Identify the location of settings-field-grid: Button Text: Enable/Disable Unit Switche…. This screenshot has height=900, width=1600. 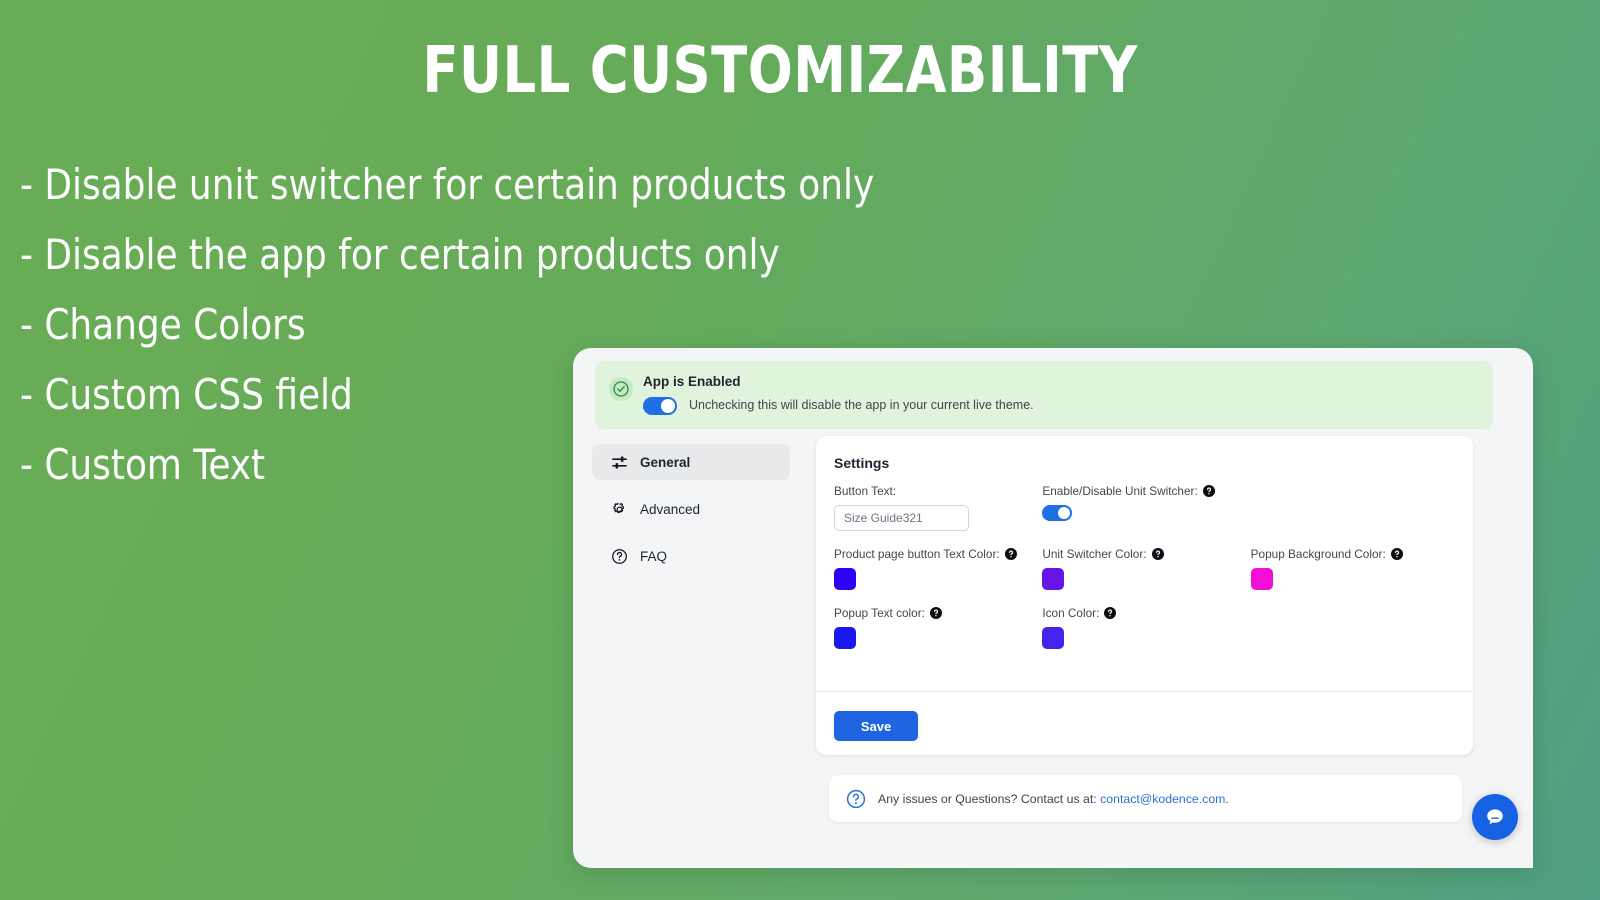
(1146, 574).